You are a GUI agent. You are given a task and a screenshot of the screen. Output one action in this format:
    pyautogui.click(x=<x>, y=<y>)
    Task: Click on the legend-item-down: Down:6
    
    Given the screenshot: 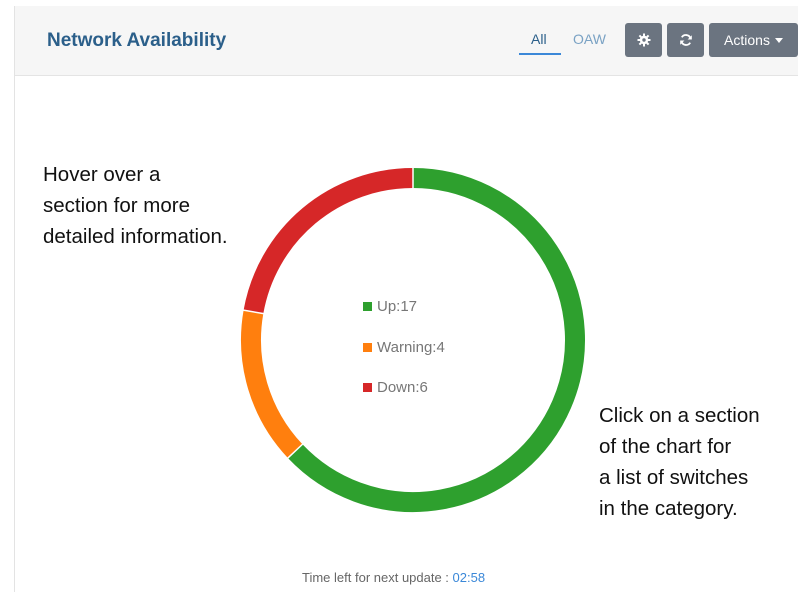 What is the action you would take?
    pyautogui.click(x=395, y=387)
    